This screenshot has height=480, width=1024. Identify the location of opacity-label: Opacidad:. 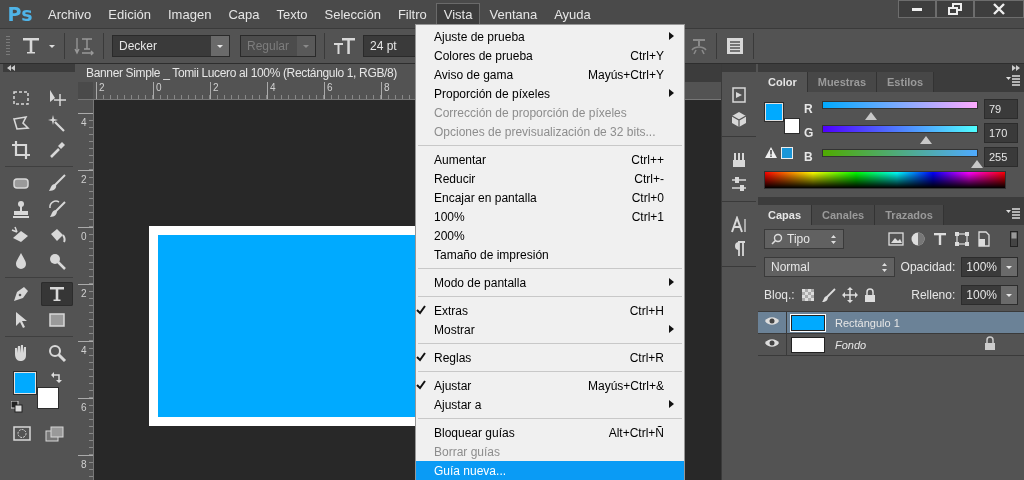
(928, 267).